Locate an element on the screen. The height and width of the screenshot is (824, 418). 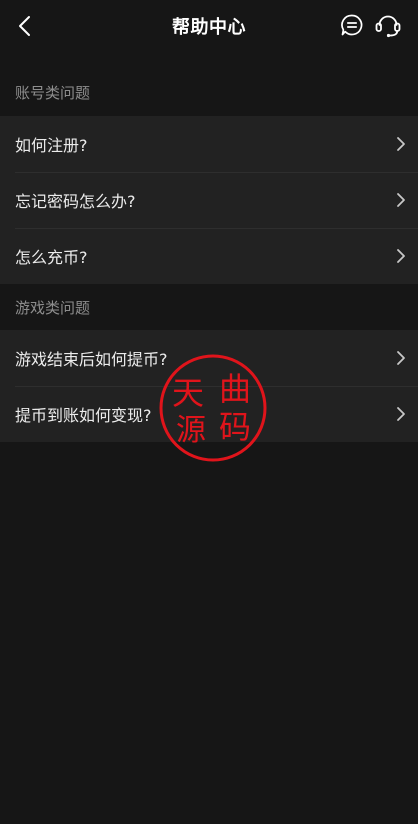
faq-item: 游戏结束后如何提币? is located at coordinates (209, 358).